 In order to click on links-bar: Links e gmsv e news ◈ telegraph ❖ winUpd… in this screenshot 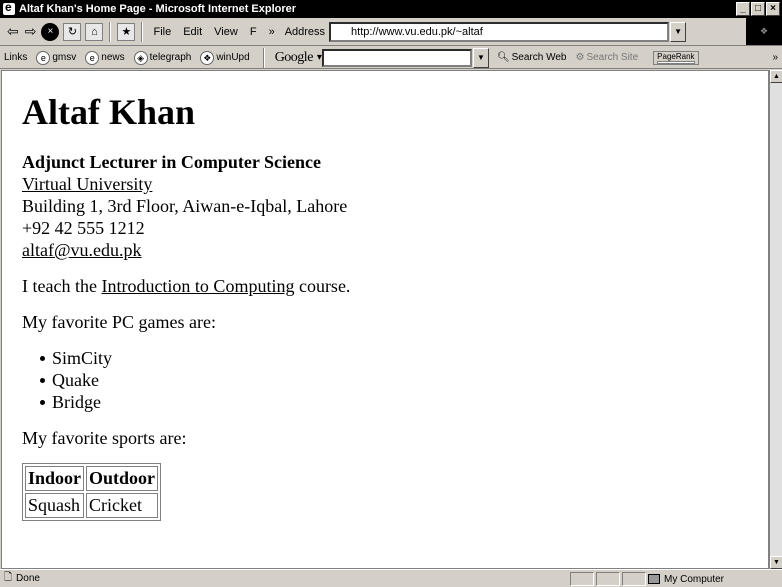, I will do `click(391, 58)`.